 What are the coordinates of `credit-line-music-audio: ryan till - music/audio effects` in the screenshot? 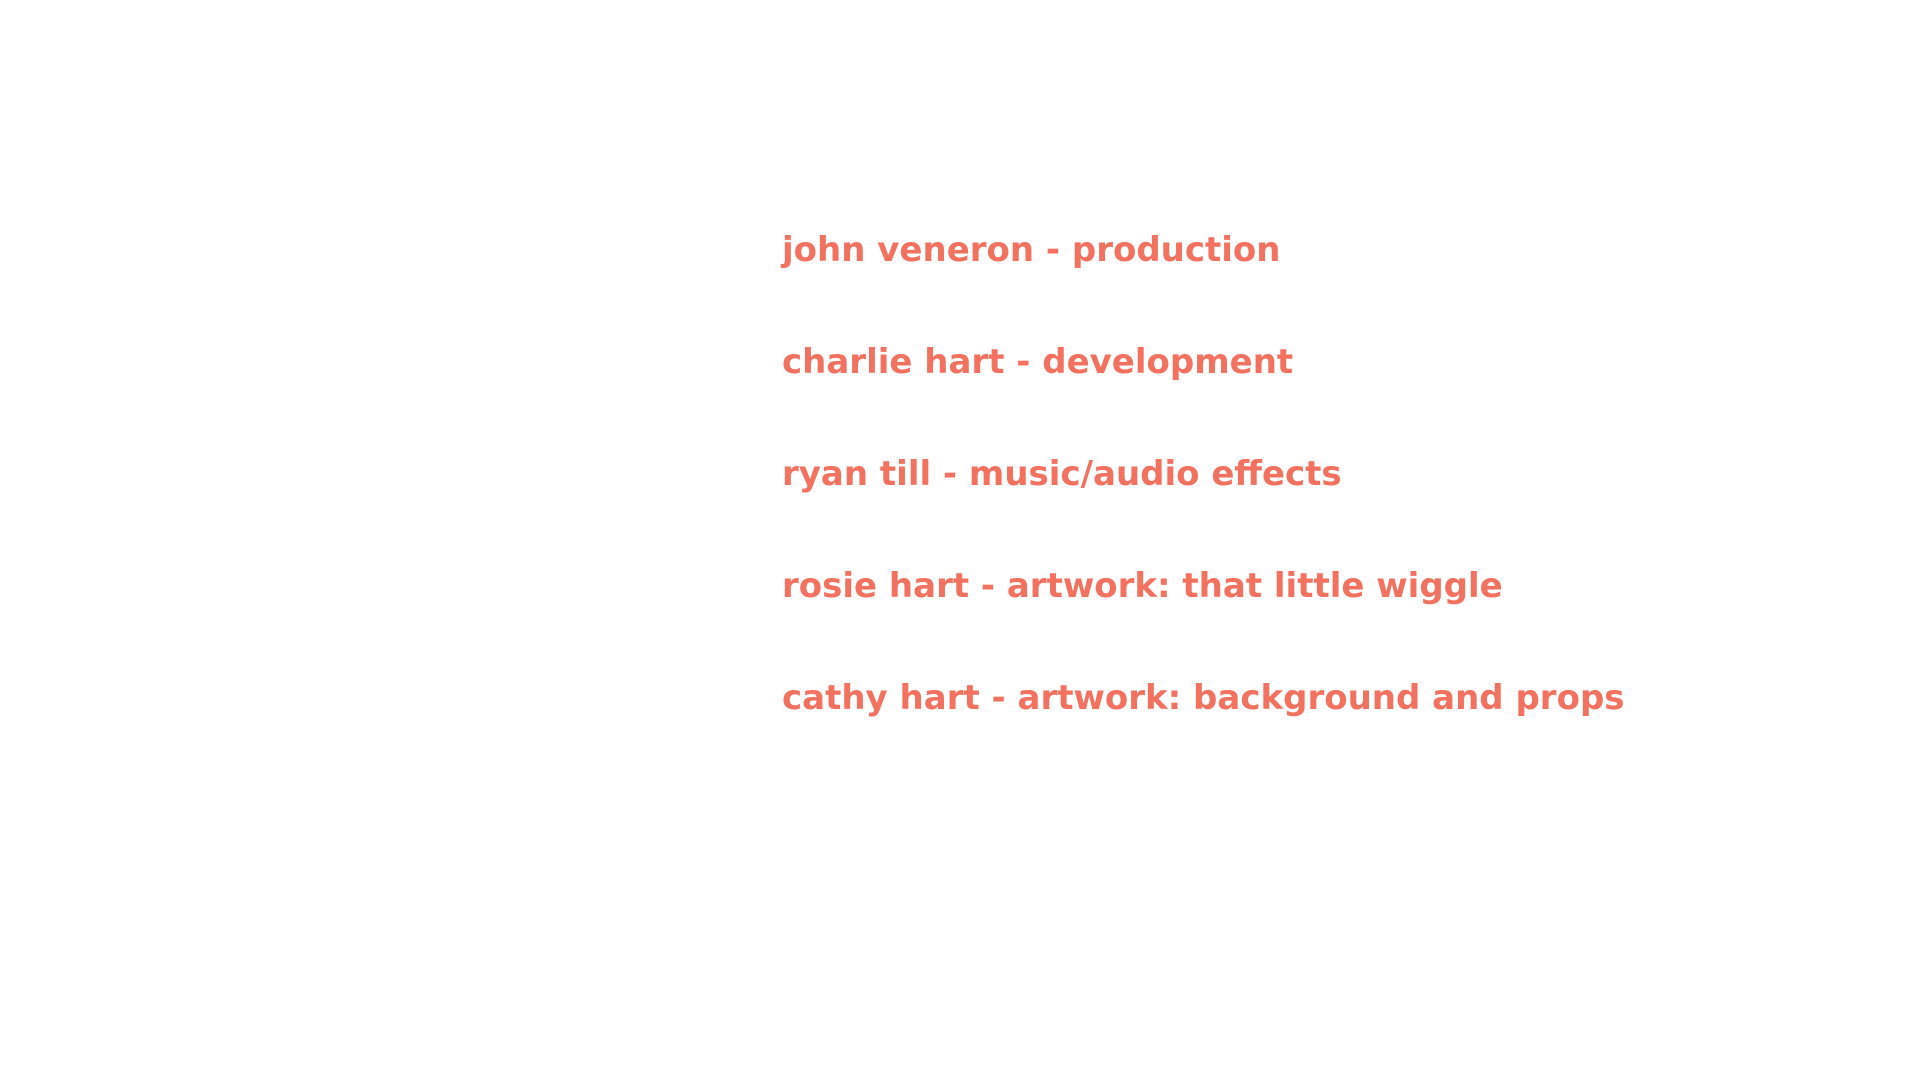 It's located at (1062, 474).